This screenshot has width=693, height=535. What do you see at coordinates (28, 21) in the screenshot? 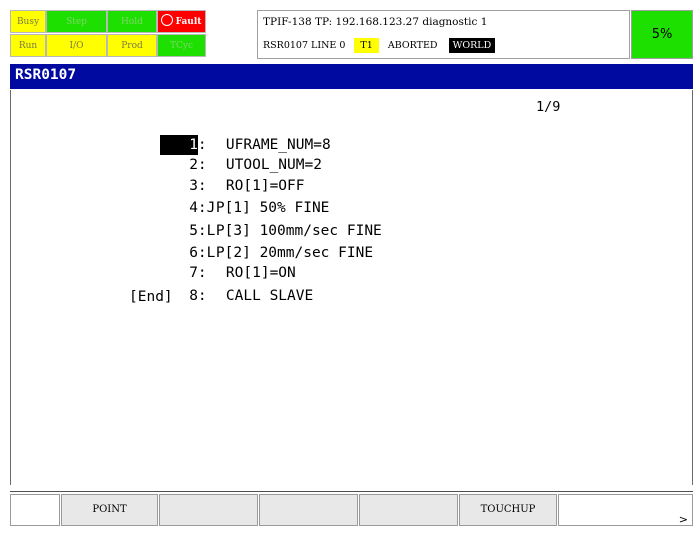
I see `busy-led: Busy` at bounding box center [28, 21].